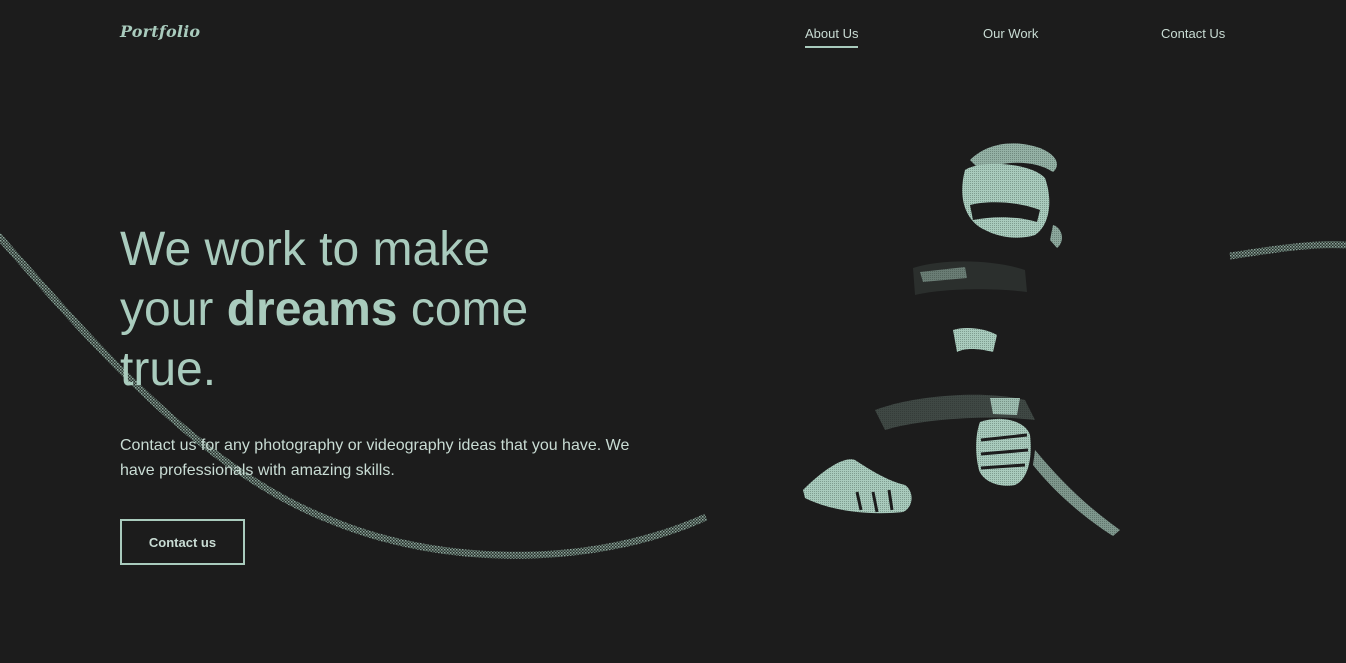  I want to click on nav-item-about-us: About Us, so click(832, 37).